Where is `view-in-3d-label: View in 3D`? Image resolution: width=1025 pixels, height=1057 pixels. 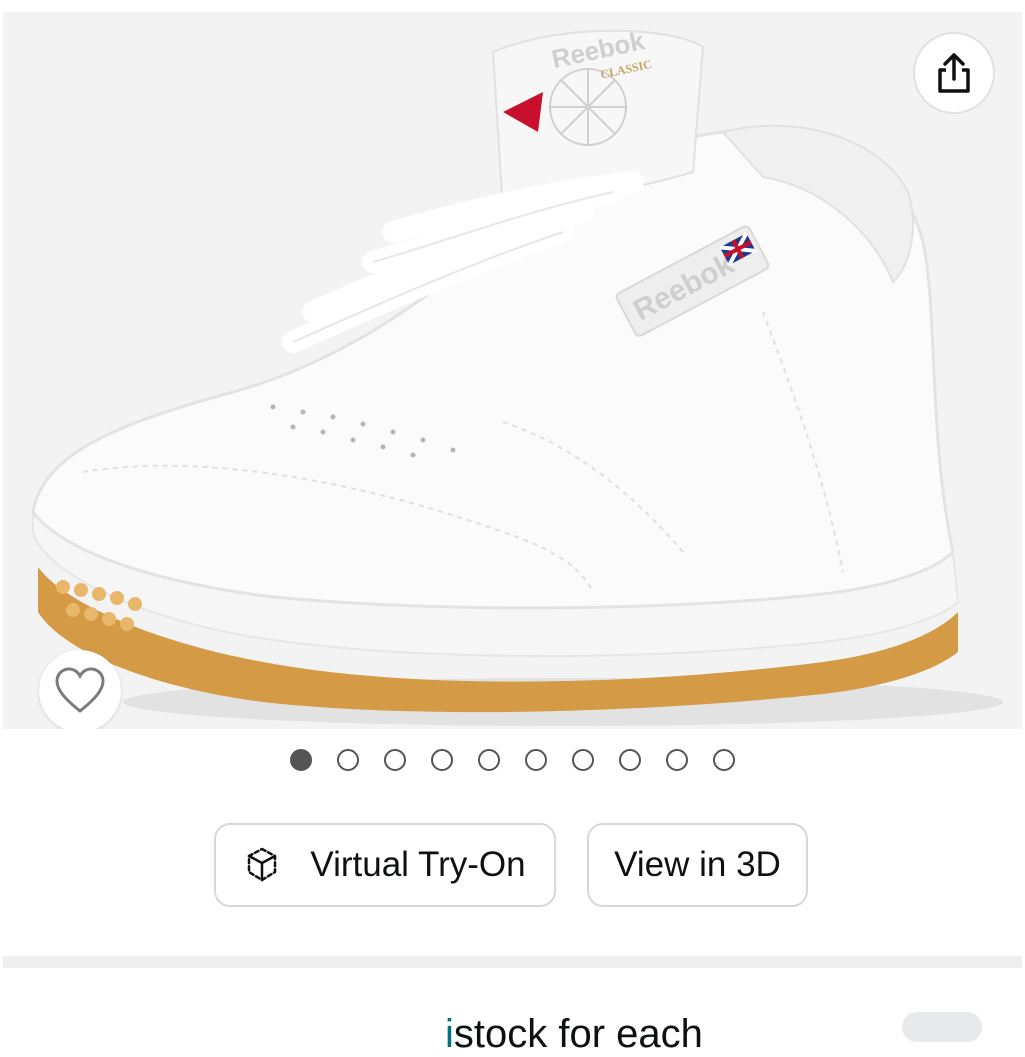
view-in-3d-label: View in 3D is located at coordinates (697, 864).